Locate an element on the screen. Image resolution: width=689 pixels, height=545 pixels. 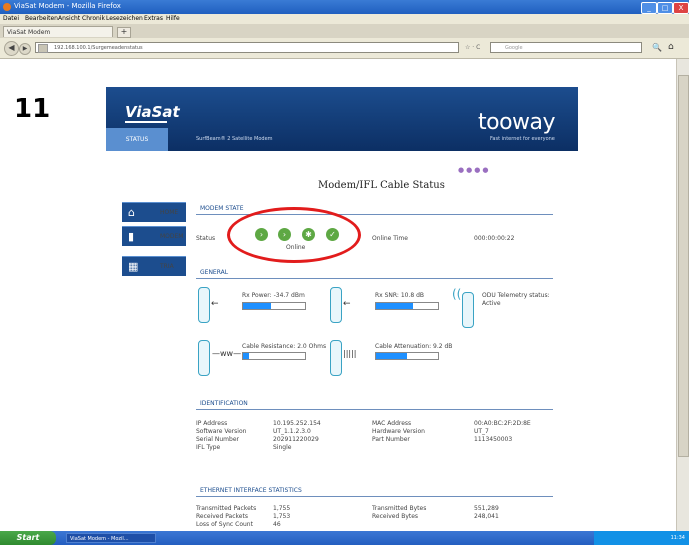
tria-icon: ▦ is located at coordinates (133, 266).